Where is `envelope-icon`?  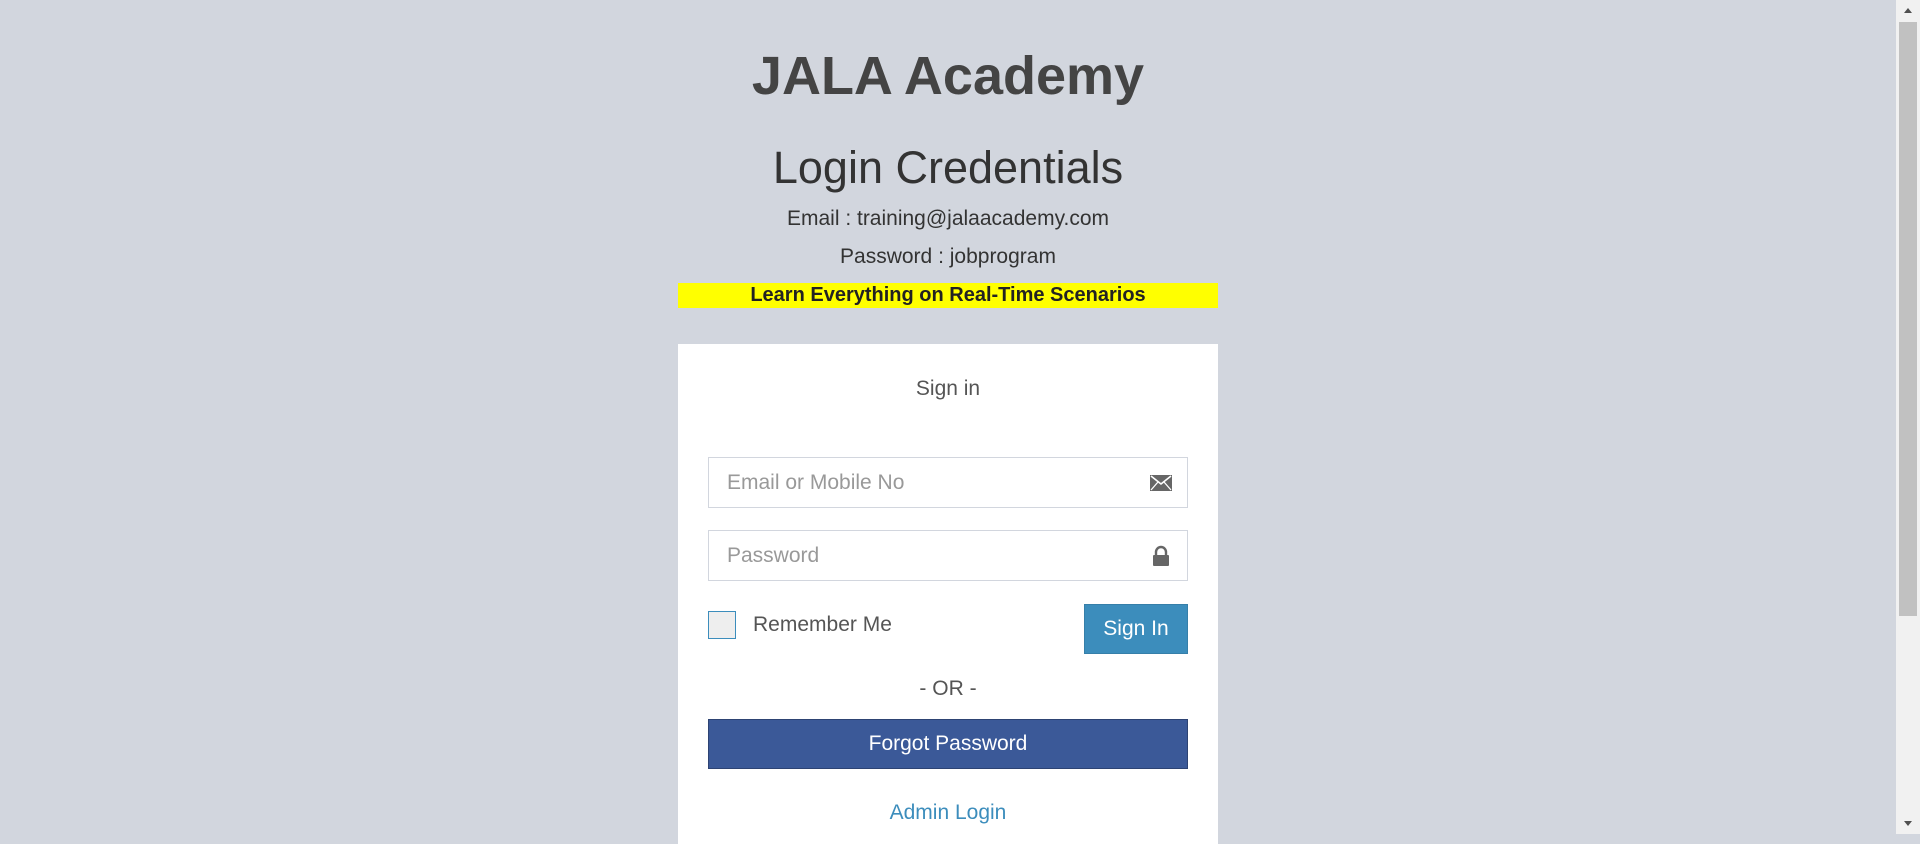
envelope-icon is located at coordinates (1161, 483).